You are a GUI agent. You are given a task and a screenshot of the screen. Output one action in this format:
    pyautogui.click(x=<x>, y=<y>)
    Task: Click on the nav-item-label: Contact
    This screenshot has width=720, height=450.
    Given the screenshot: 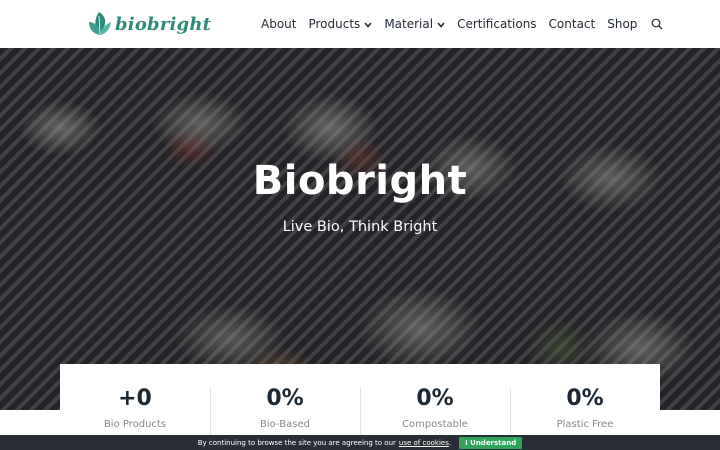 What is the action you would take?
    pyautogui.click(x=572, y=24)
    